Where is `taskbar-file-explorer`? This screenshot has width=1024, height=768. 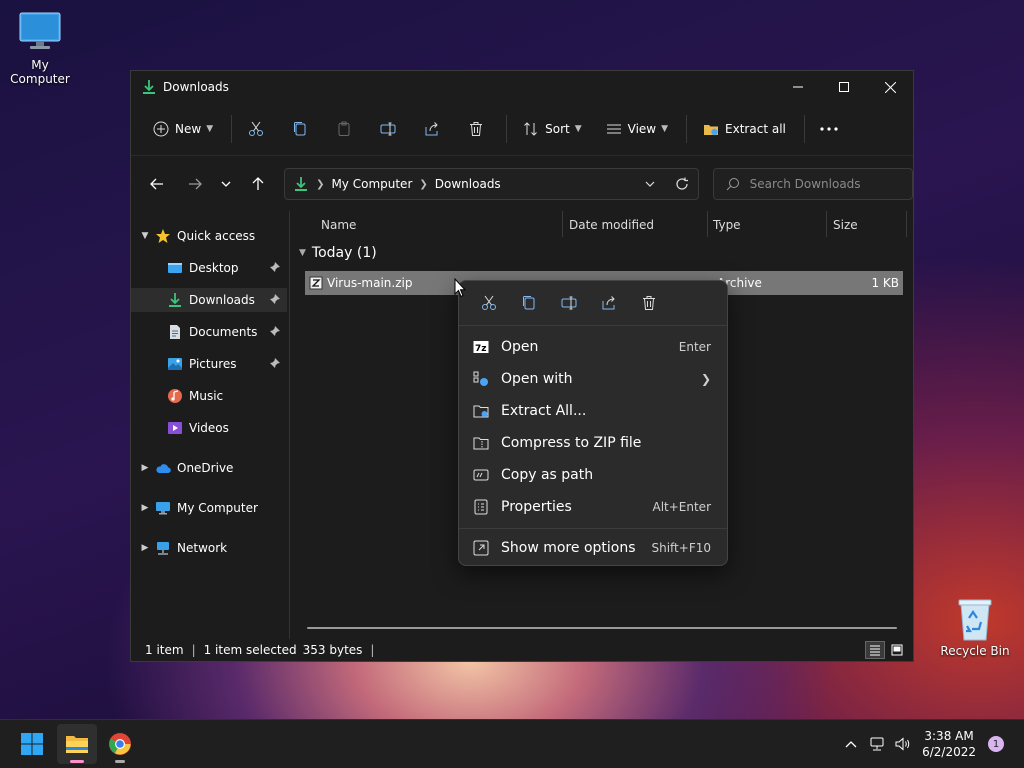
taskbar-file-explorer is located at coordinates (77, 744).